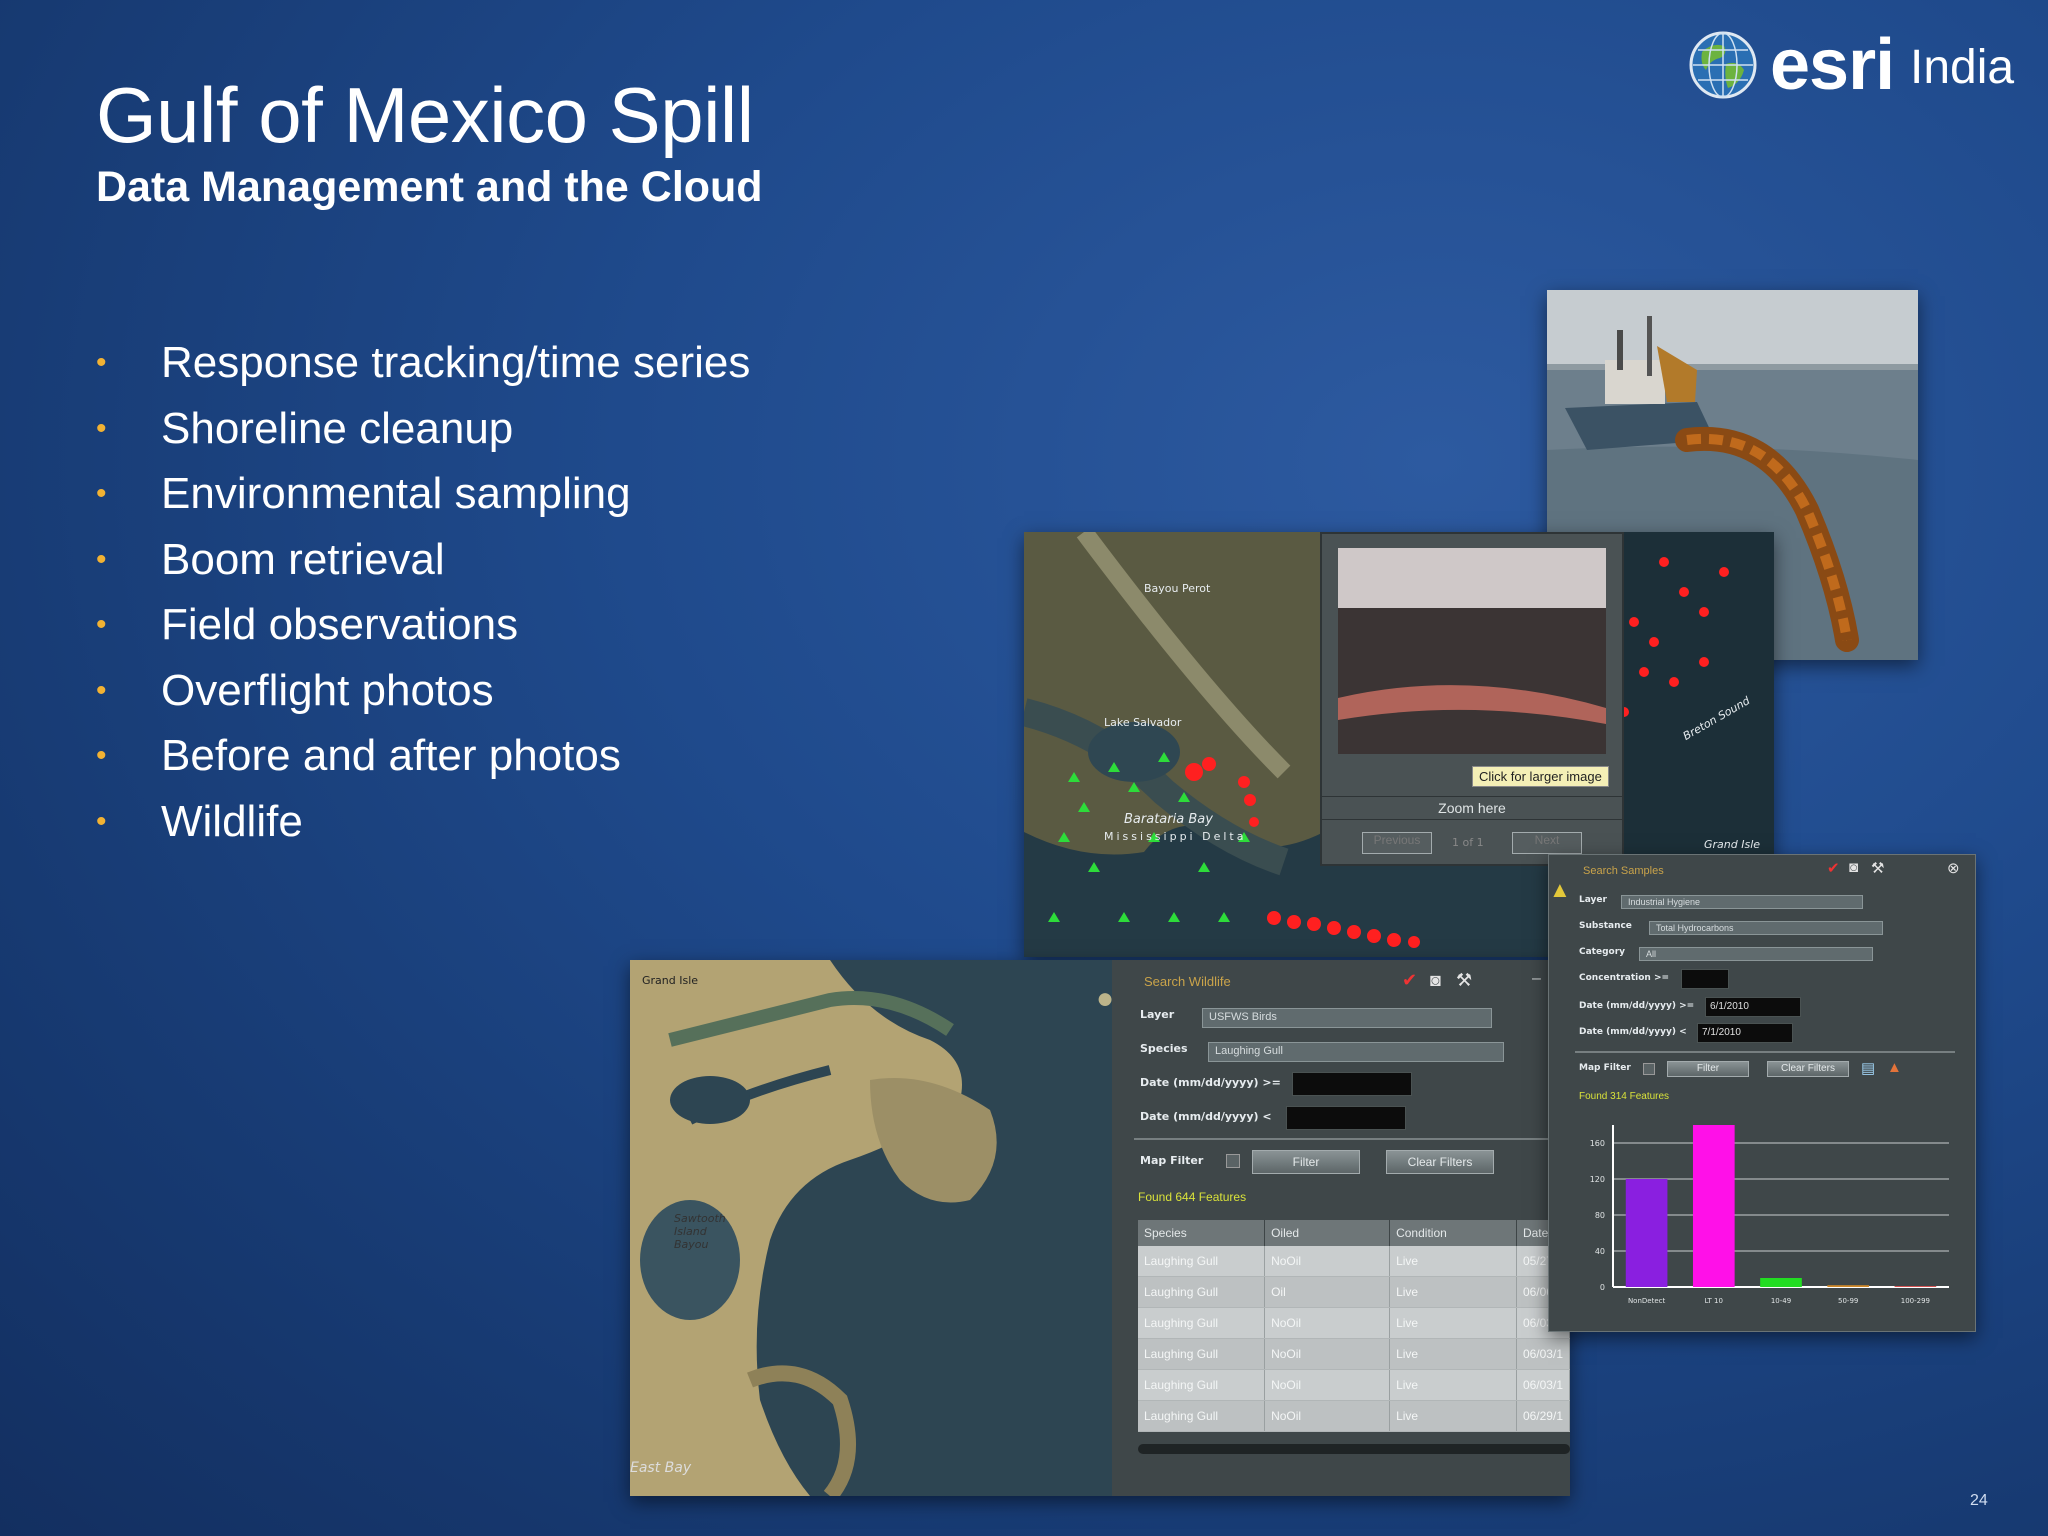 The height and width of the screenshot is (1536, 2048). What do you see at coordinates (1354, 1449) in the screenshot?
I see `table-horizontal-scrollbar` at bounding box center [1354, 1449].